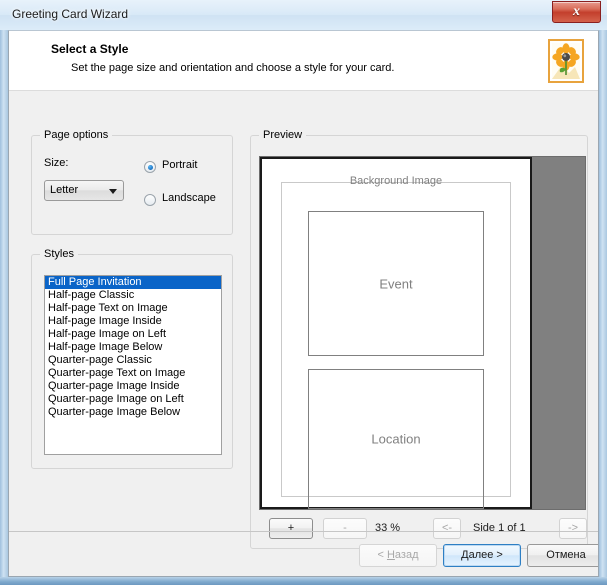 The image size is (607, 585). What do you see at coordinates (482, 555) in the screenshot?
I see `next-button: Далее >` at bounding box center [482, 555].